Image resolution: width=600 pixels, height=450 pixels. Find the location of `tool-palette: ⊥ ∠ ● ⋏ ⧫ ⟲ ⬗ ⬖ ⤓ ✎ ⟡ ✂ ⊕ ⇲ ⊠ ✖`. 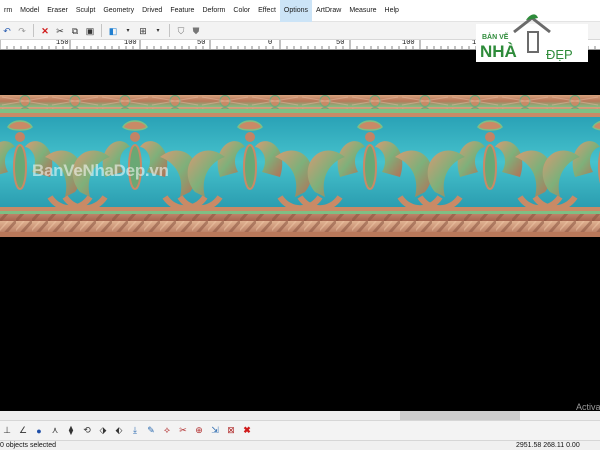

tool-palette: ⊥ ∠ ● ⋏ ⧫ ⟲ ⬗ ⬖ ⤓ ✎ ⟡ ✂ ⊕ ⇲ ⊠ ✖ is located at coordinates (300, 430).